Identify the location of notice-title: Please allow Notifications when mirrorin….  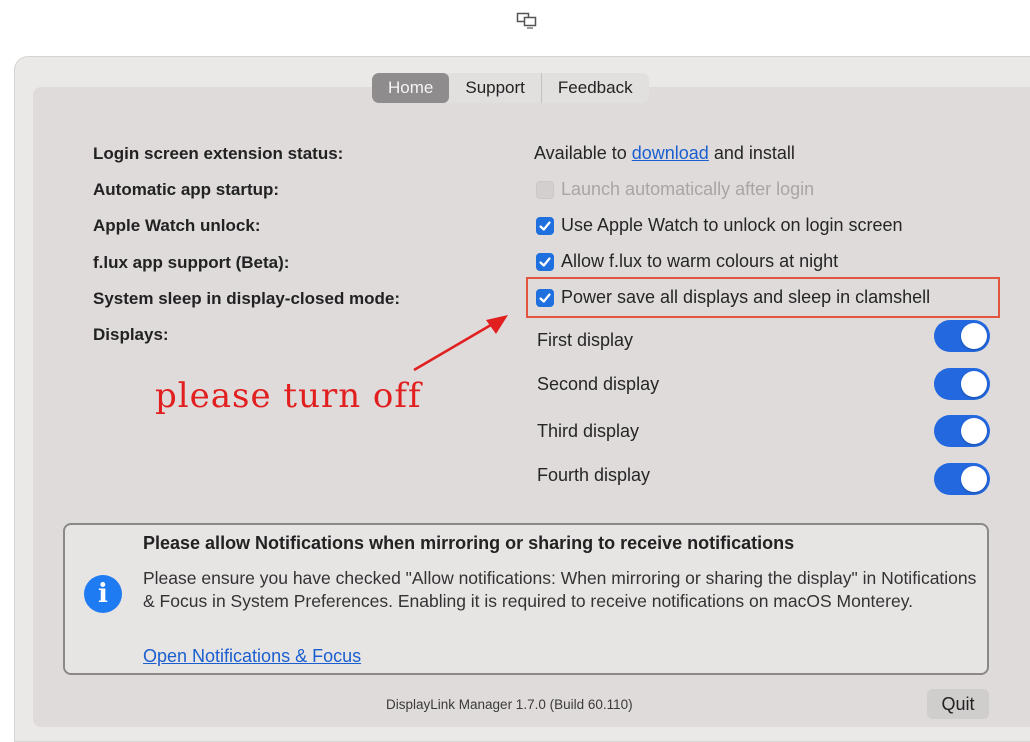
(469, 543).